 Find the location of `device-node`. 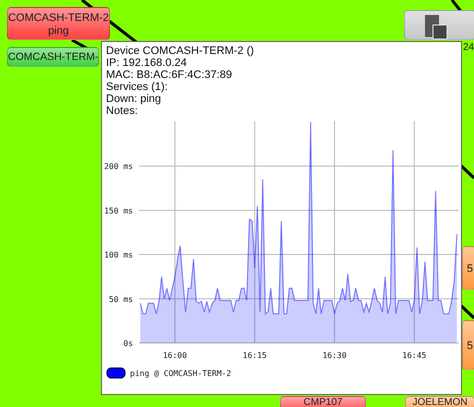

device-node is located at coordinates (439, 25).